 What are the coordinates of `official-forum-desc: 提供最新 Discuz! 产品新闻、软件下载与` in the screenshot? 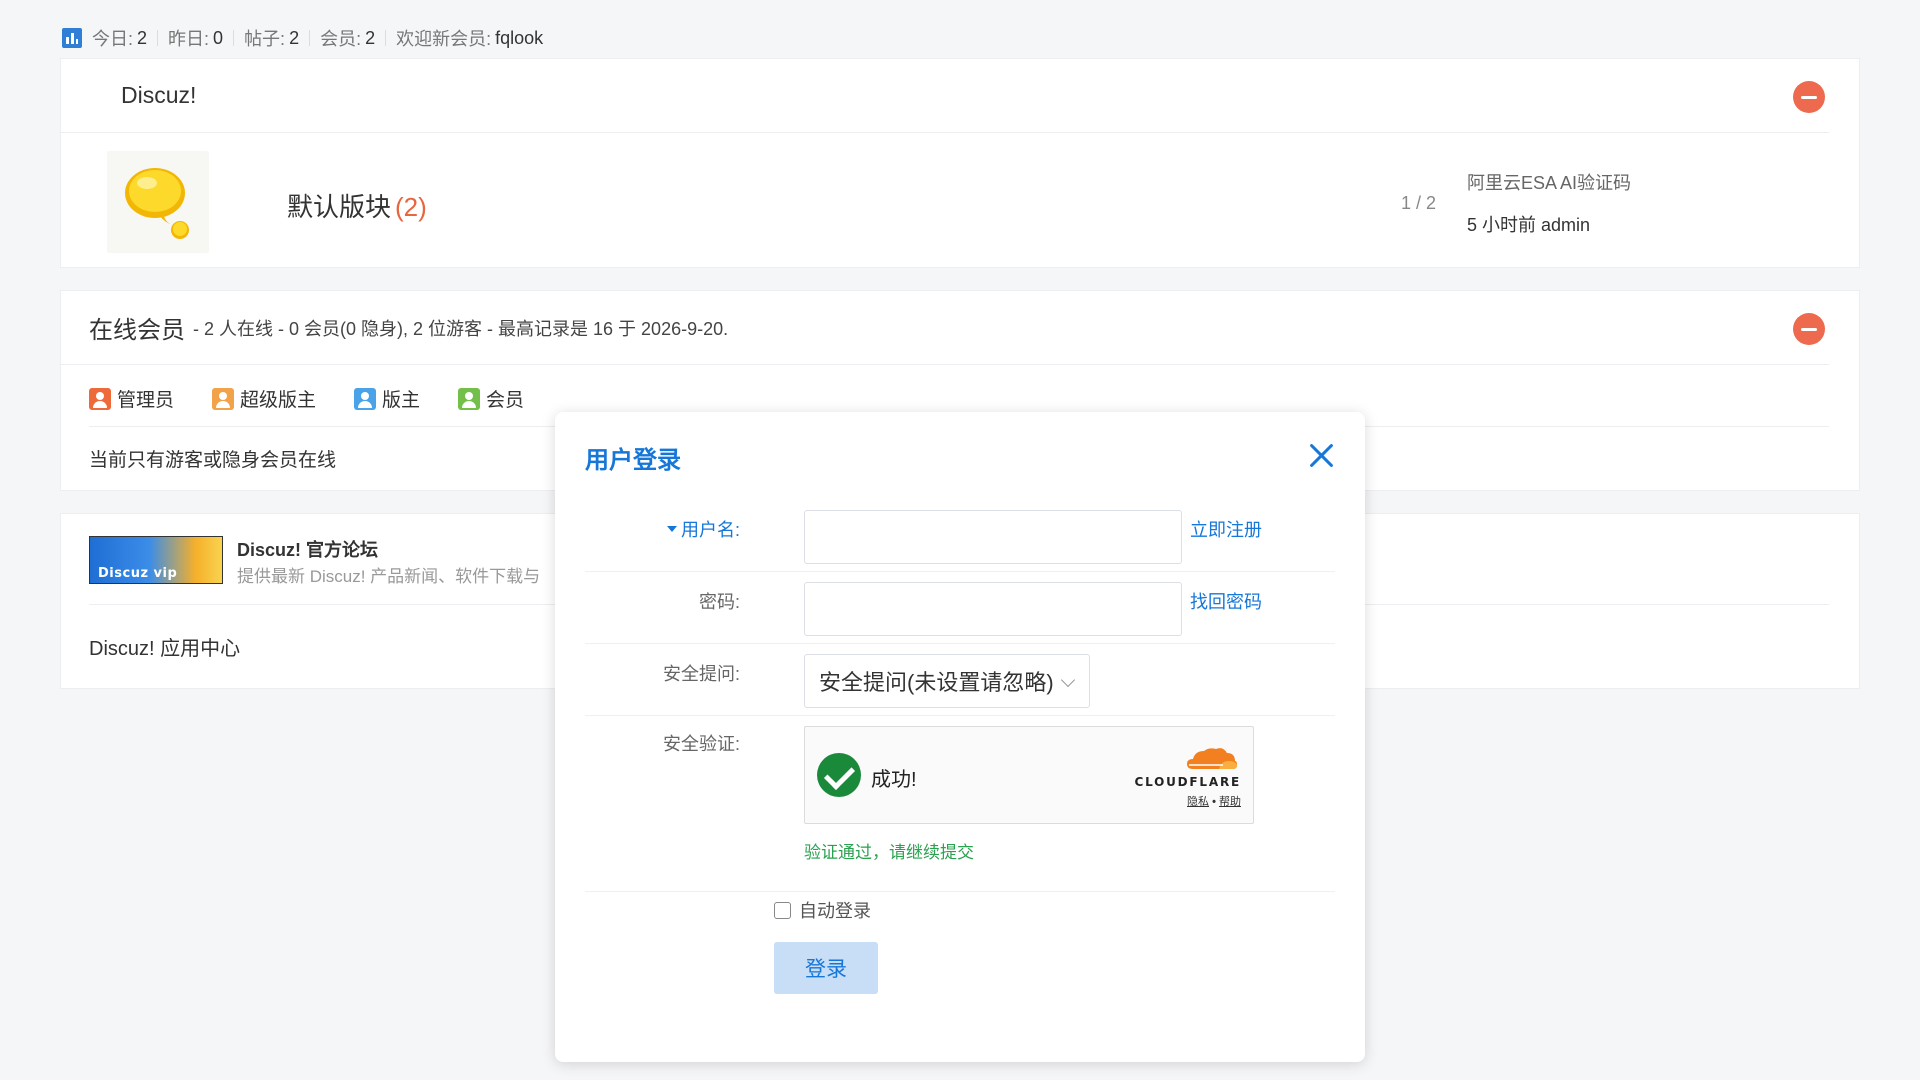 It's located at (389, 576).